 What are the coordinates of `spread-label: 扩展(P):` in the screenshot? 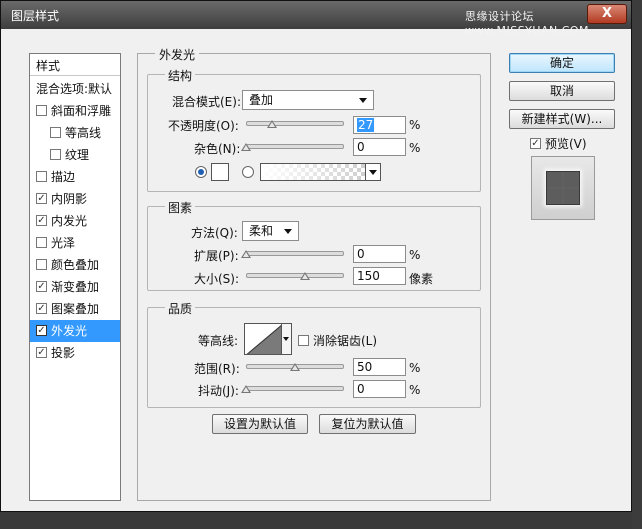 It's located at (216, 256).